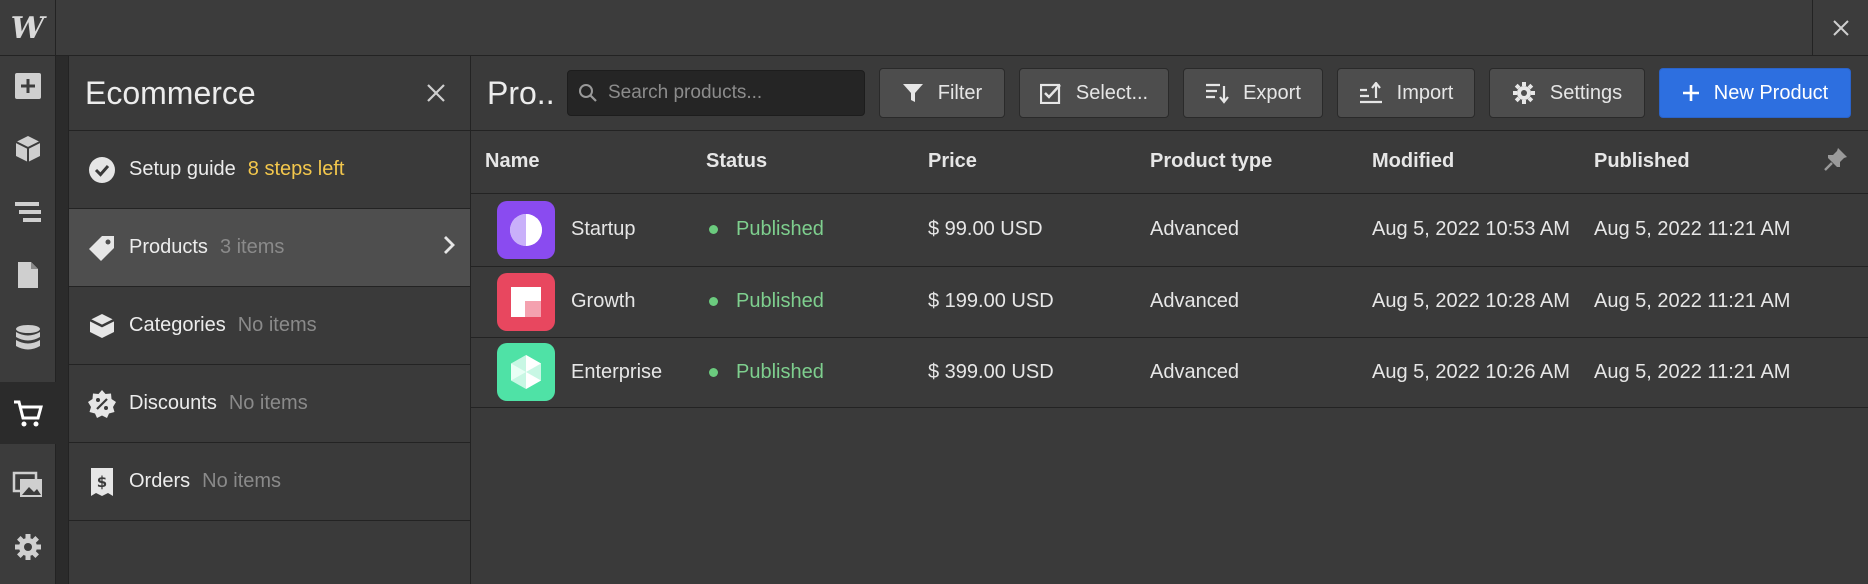 The height and width of the screenshot is (584, 1868). Describe the element at coordinates (269, 170) in the screenshot. I see `nav-item-setup-guide: Setup guide 8 steps left` at that location.